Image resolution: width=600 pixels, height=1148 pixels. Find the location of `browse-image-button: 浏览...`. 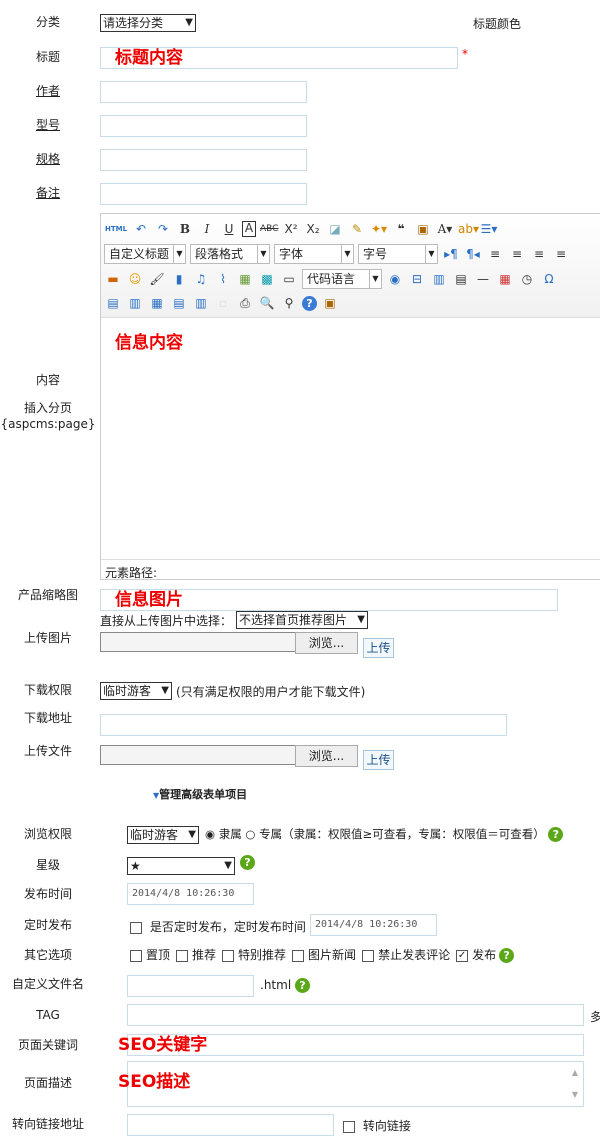

browse-image-button: 浏览... is located at coordinates (326, 643).